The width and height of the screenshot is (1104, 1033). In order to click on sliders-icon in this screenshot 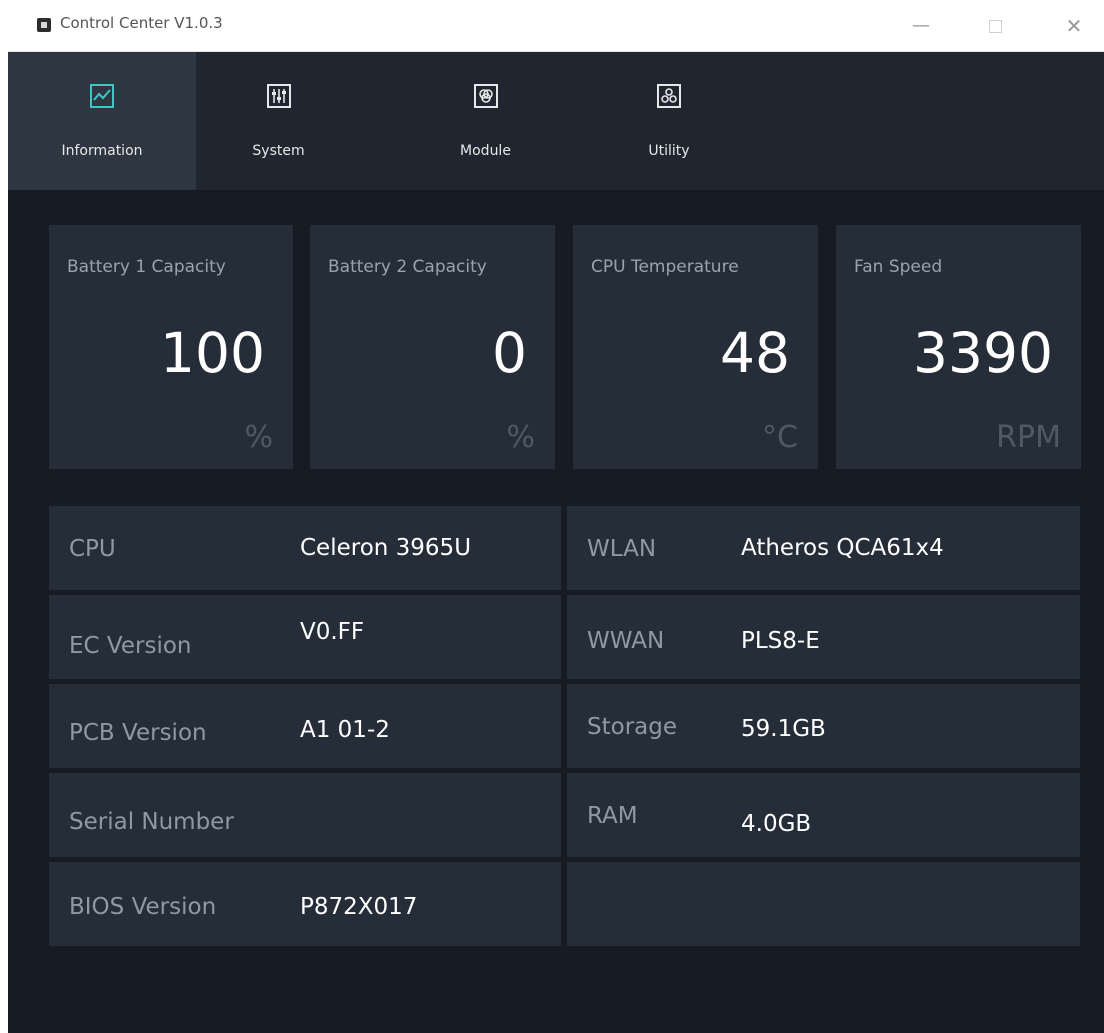, I will do `click(278, 96)`.